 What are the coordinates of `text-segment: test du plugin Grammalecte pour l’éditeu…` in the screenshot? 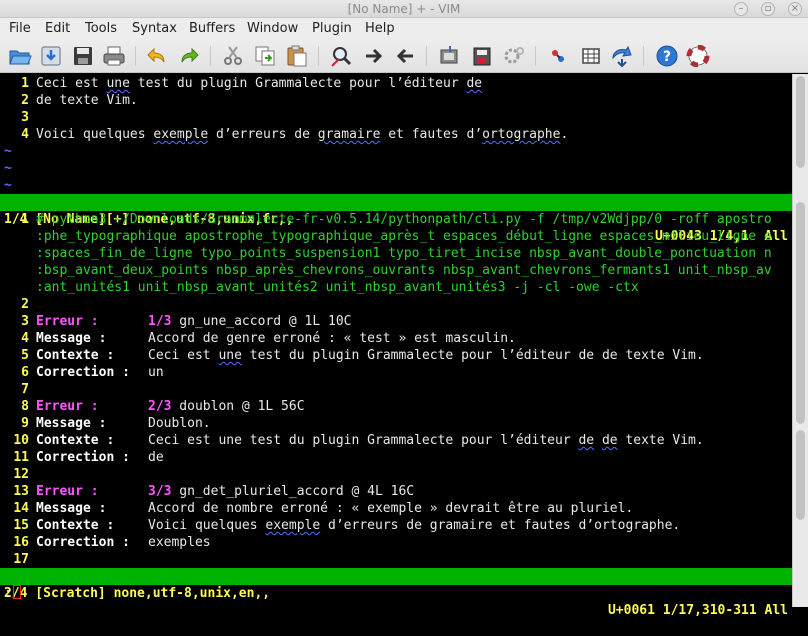 It's located at (472, 355).